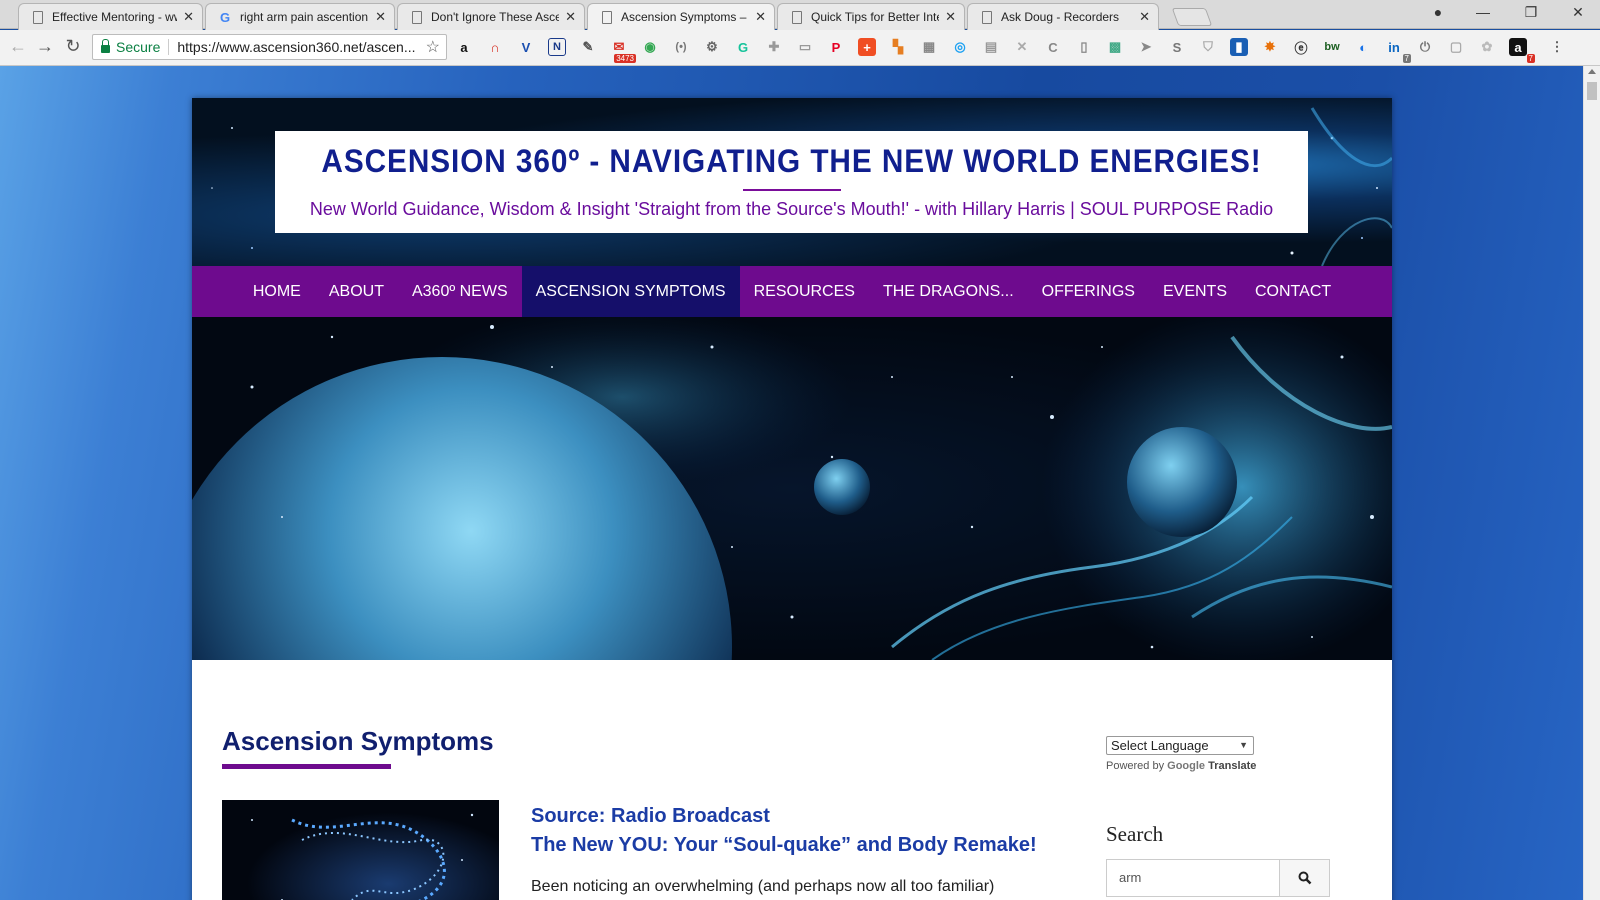 The width and height of the screenshot is (1600, 900). What do you see at coordinates (526, 47) in the screenshot?
I see `v-extension-icon: V` at bounding box center [526, 47].